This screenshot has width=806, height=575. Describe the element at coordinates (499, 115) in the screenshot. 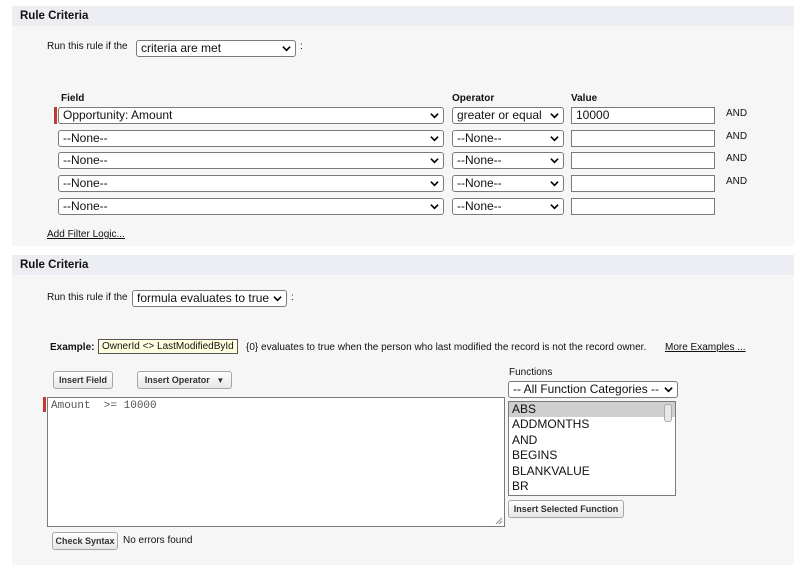

I see `filter-operator-value: greater or equal` at that location.